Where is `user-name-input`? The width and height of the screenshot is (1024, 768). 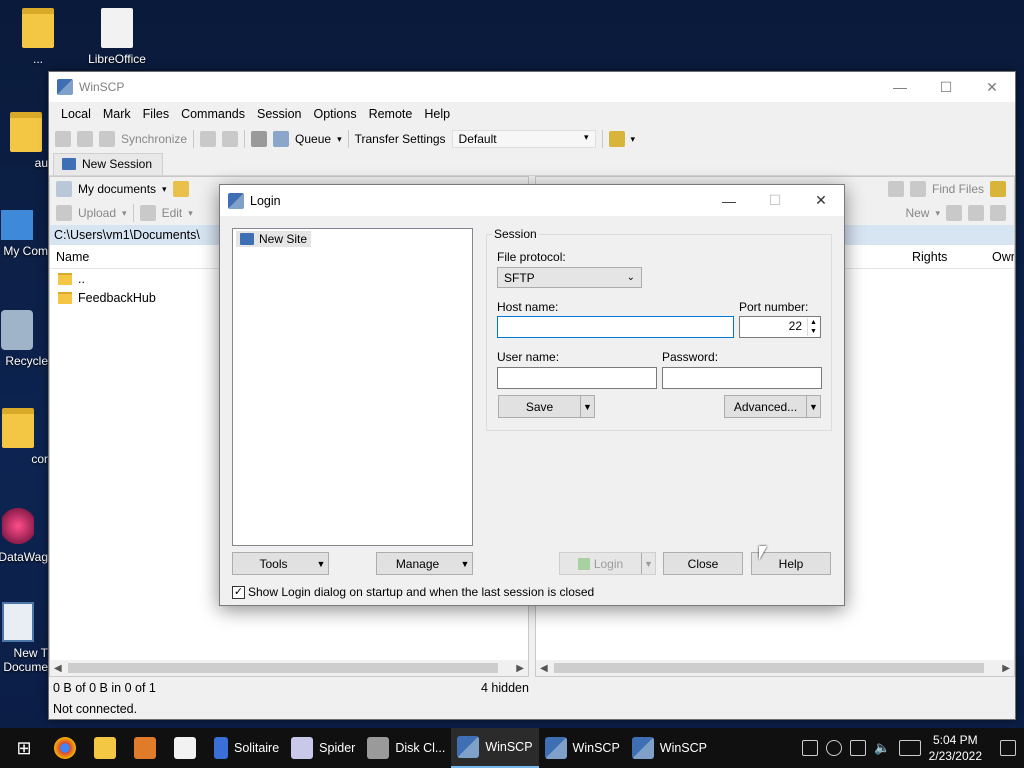 user-name-input is located at coordinates (577, 378).